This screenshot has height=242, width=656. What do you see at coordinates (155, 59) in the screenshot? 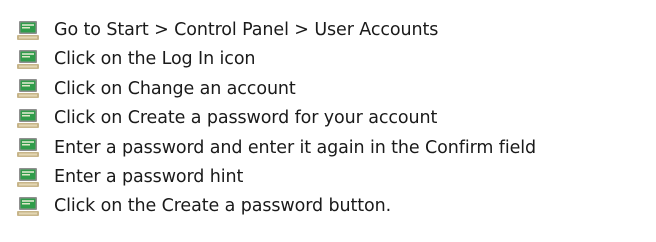
I see `instruction-step-text: Click on the Log In icon` at bounding box center [155, 59].